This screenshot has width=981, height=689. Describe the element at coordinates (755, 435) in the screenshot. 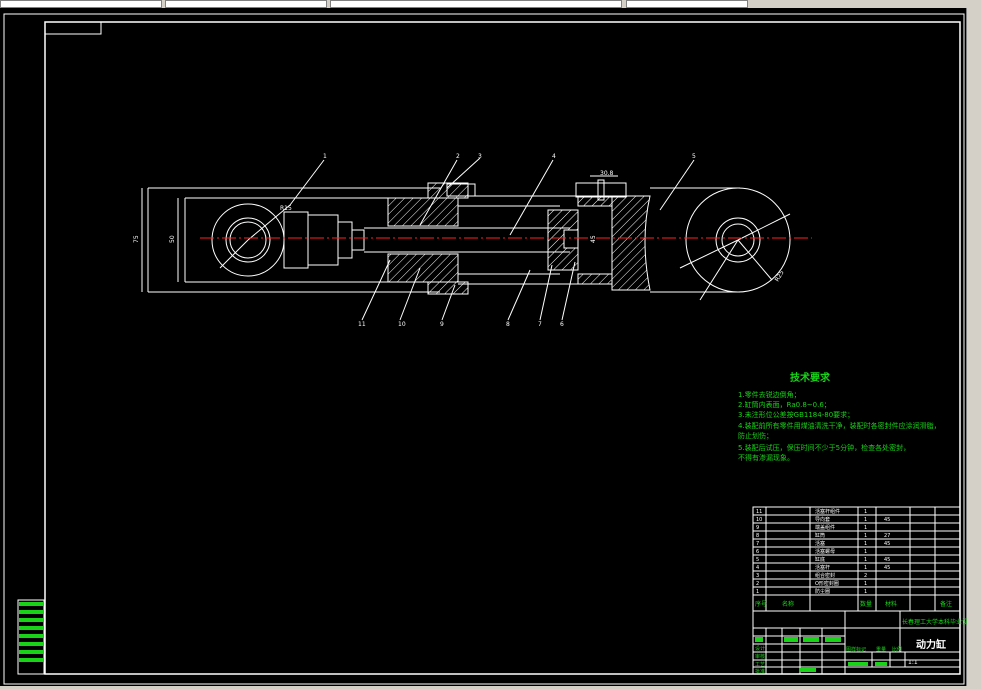

I see `tech-req-line-5: 防止划伤；` at that location.